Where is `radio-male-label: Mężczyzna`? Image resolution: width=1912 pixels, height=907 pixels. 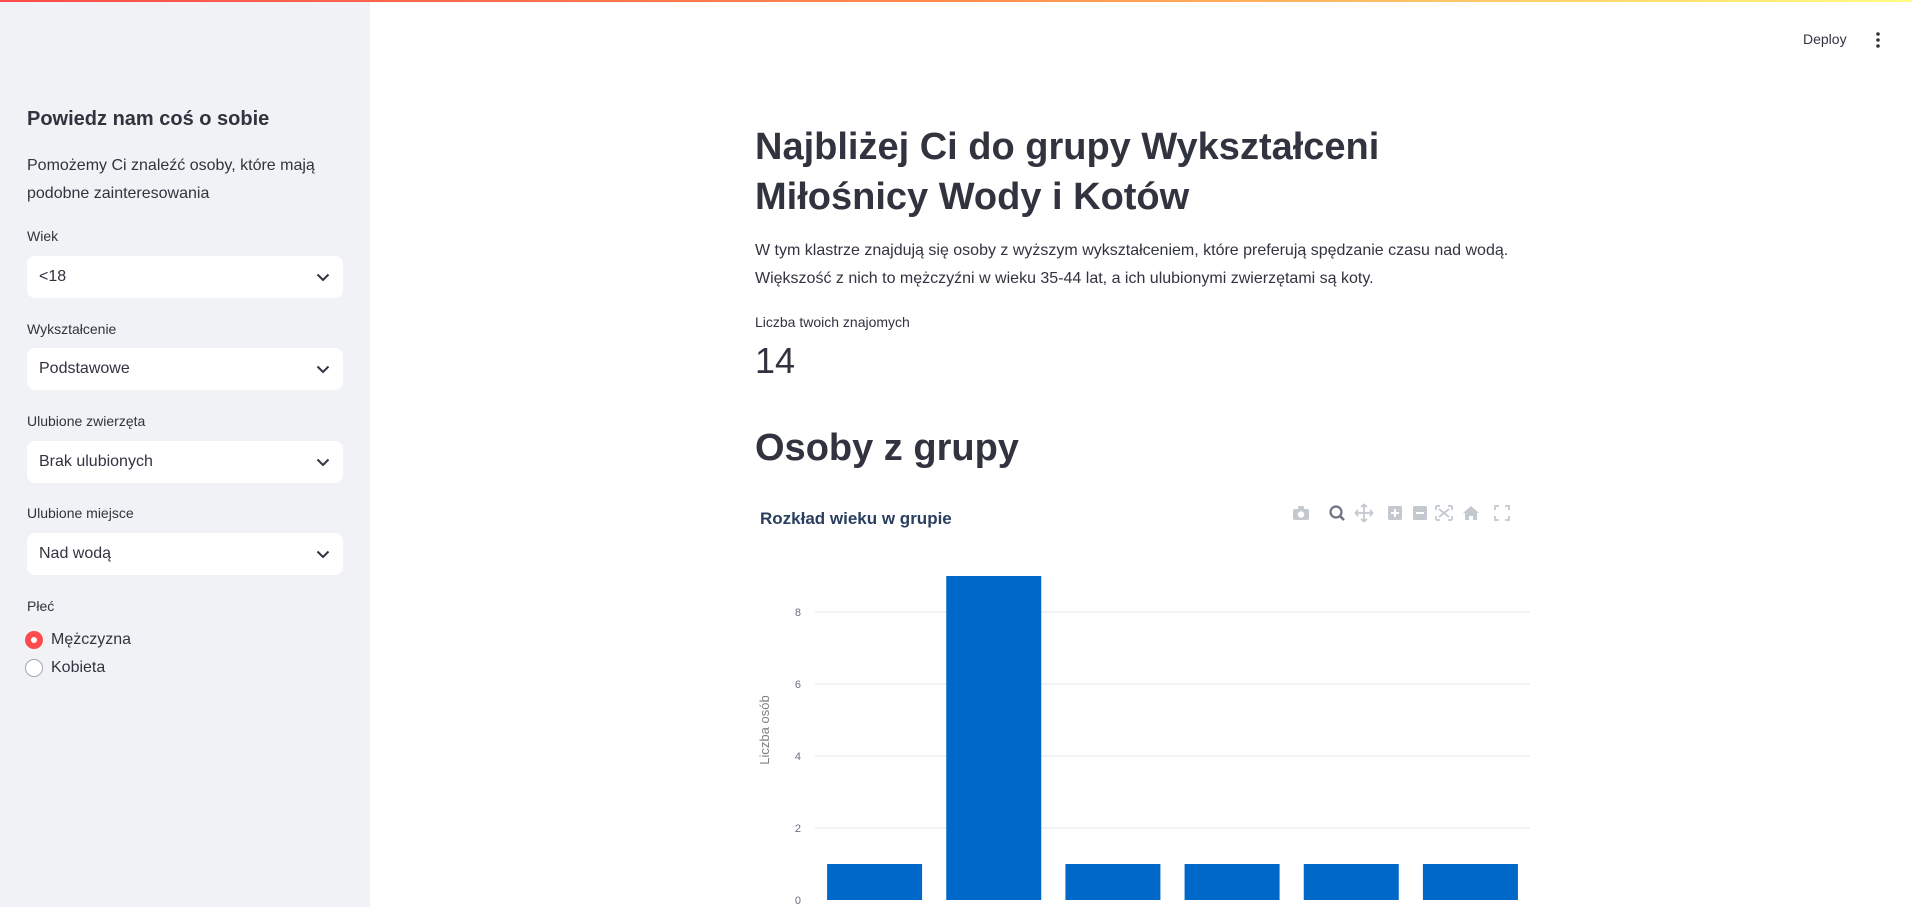 radio-male-label: Mężczyzna is located at coordinates (91, 639).